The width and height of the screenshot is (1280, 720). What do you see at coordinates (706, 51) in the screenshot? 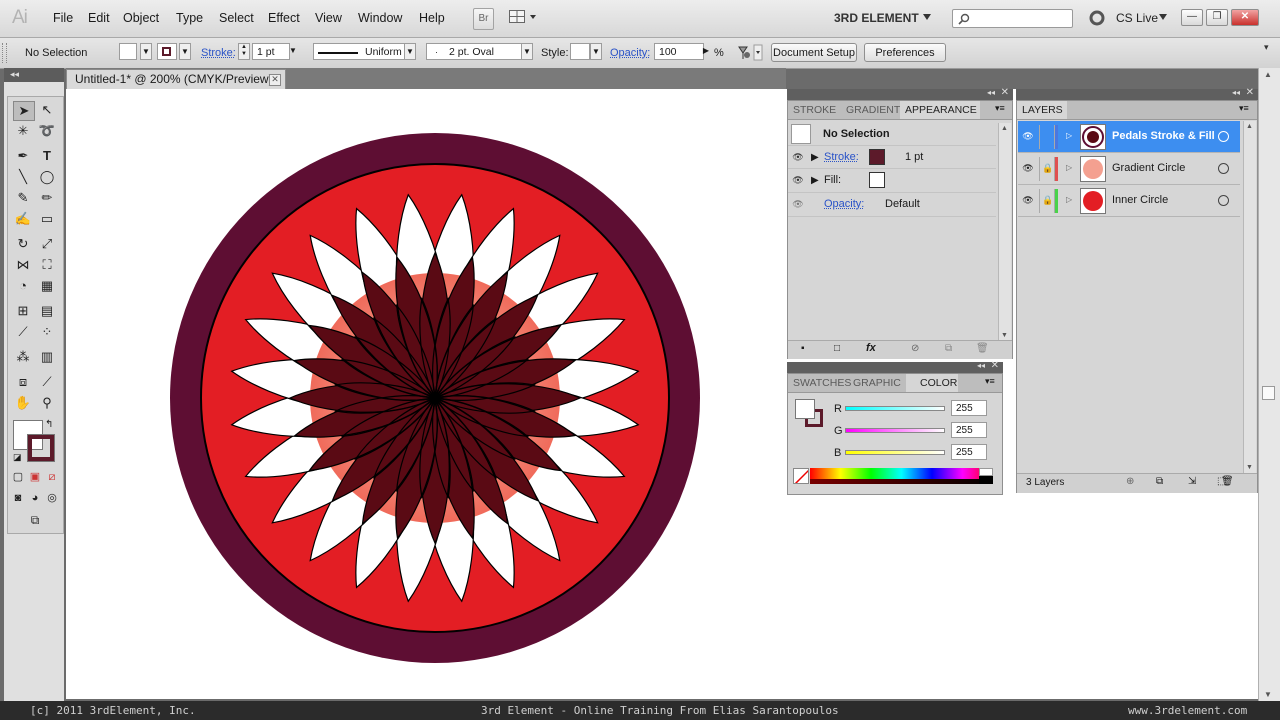
I see `opacity-slider-toggle: ▶` at bounding box center [706, 51].